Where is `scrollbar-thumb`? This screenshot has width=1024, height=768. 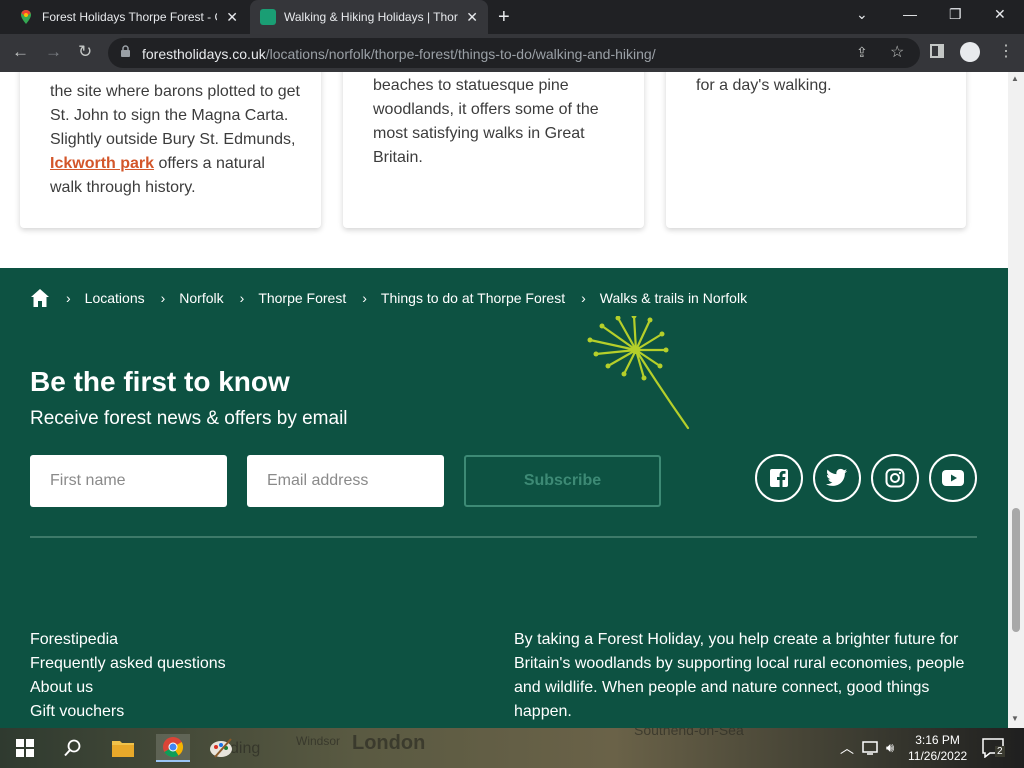 scrollbar-thumb is located at coordinates (1016, 570).